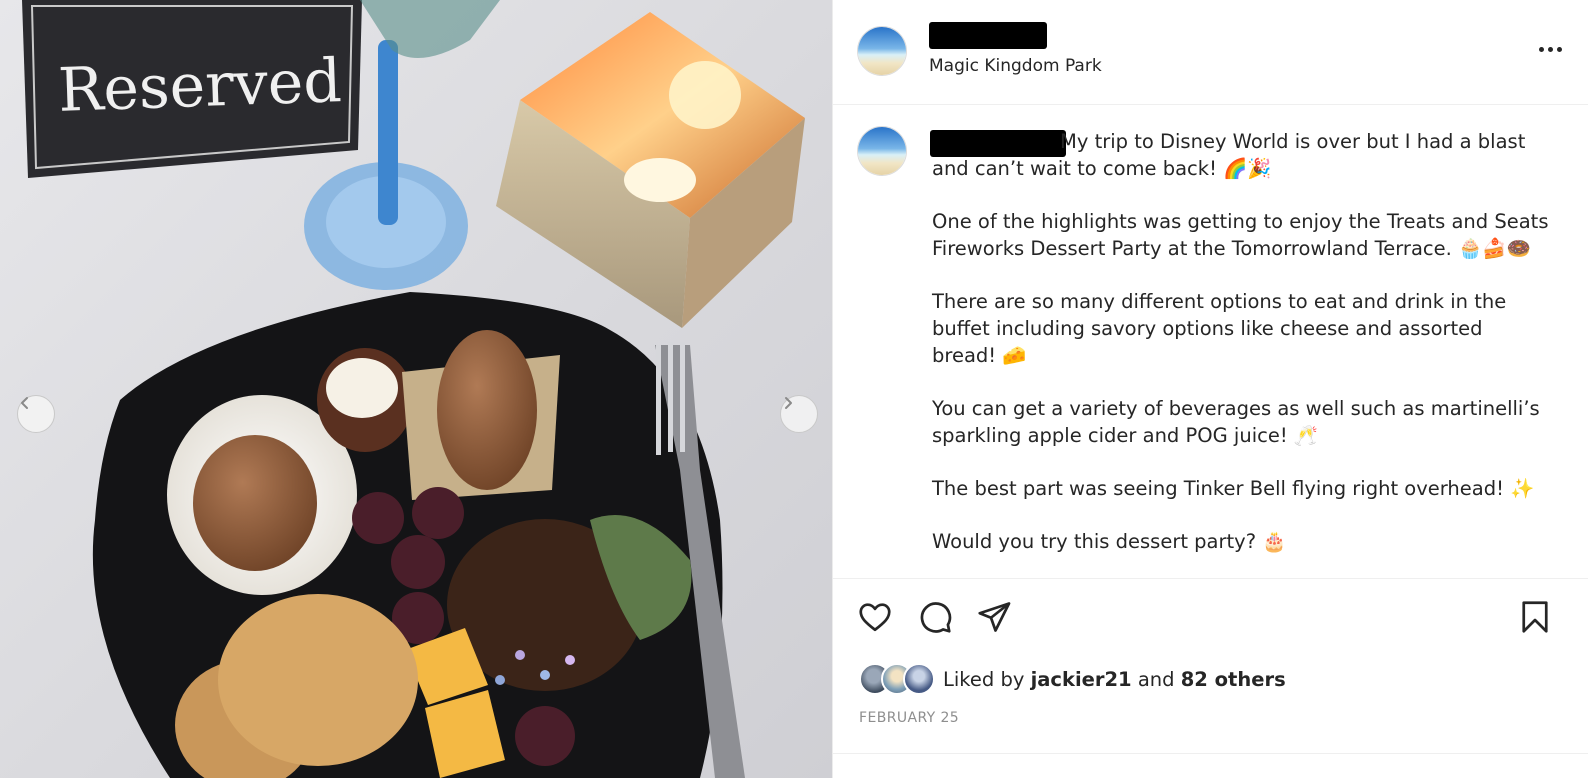 The image size is (1588, 778). What do you see at coordinates (1109, 541) in the screenshot?
I see `caption-paragraph: Would you try this dessert party? 🎂` at bounding box center [1109, 541].